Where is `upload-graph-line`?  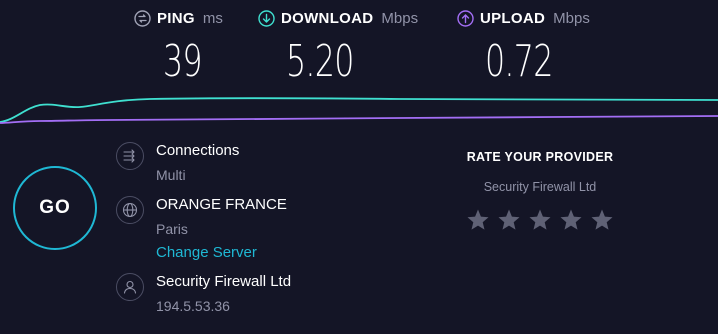 upload-graph-line is located at coordinates (359, 119).